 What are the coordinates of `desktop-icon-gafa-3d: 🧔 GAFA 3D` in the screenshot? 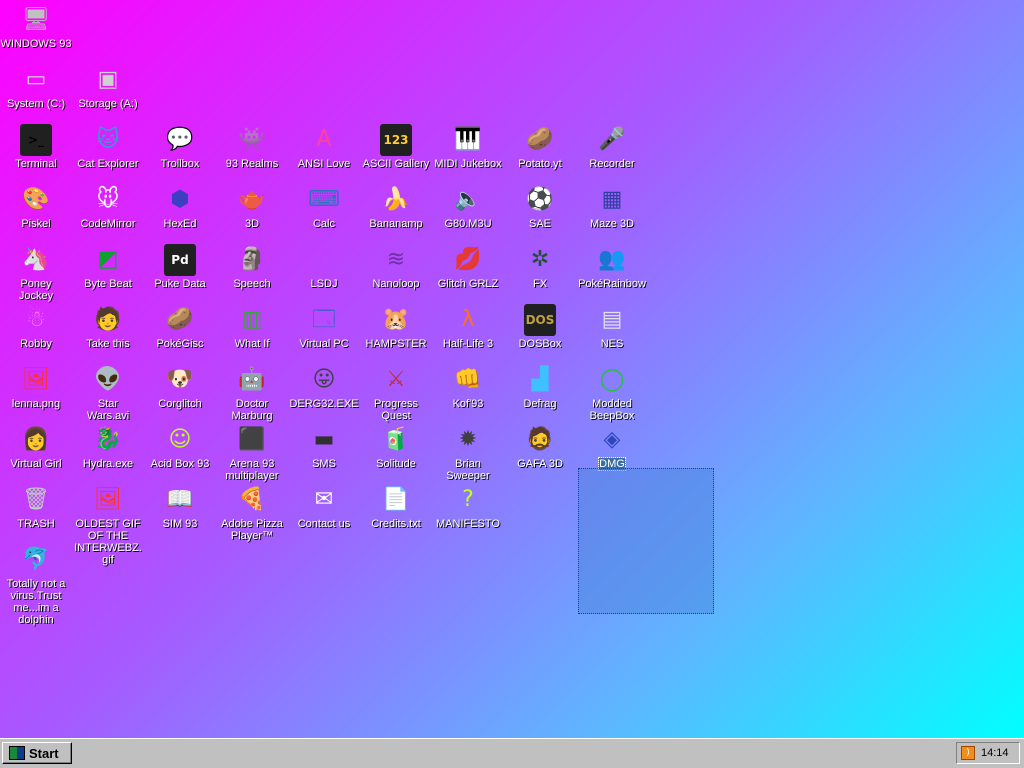 It's located at (540, 447).